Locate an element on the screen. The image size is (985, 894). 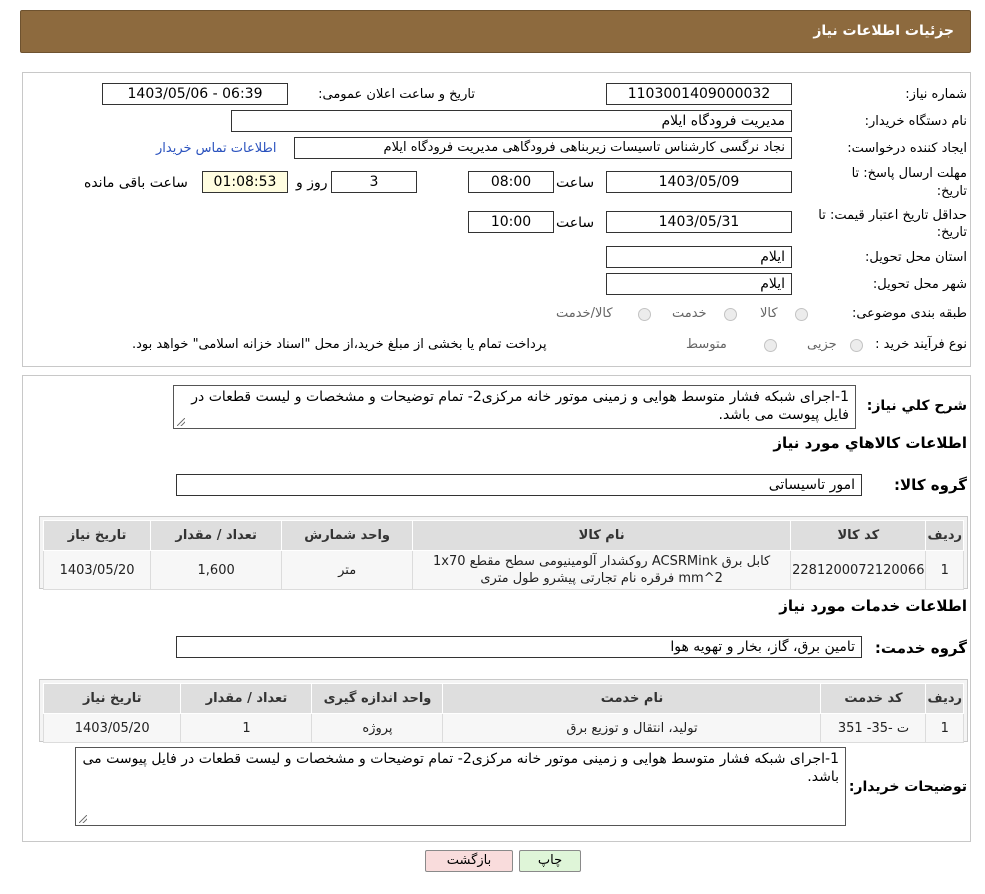
services-cell-qty: 1 is located at coordinates (246, 728).